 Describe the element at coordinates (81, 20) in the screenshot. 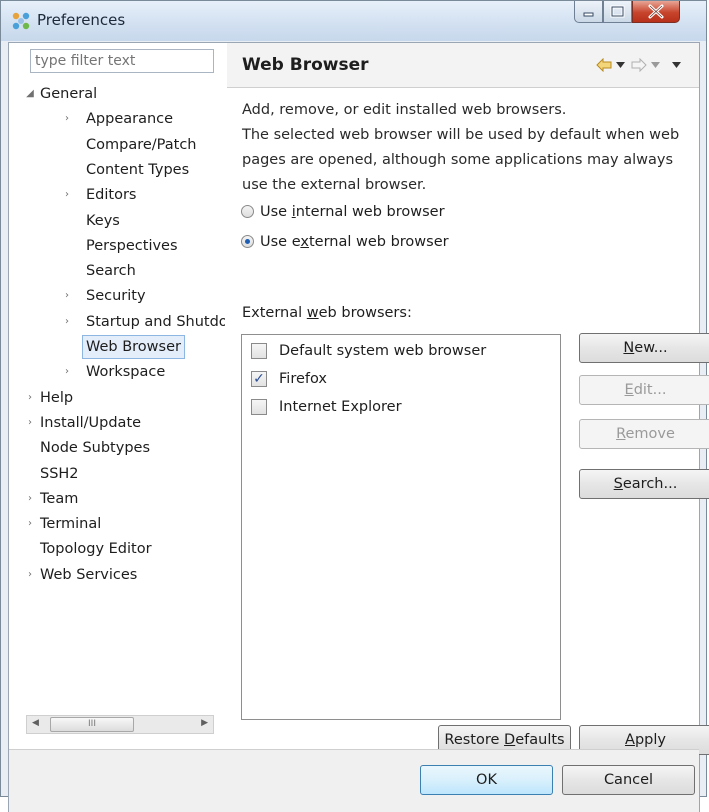

I see `window-title: Preferences` at that location.